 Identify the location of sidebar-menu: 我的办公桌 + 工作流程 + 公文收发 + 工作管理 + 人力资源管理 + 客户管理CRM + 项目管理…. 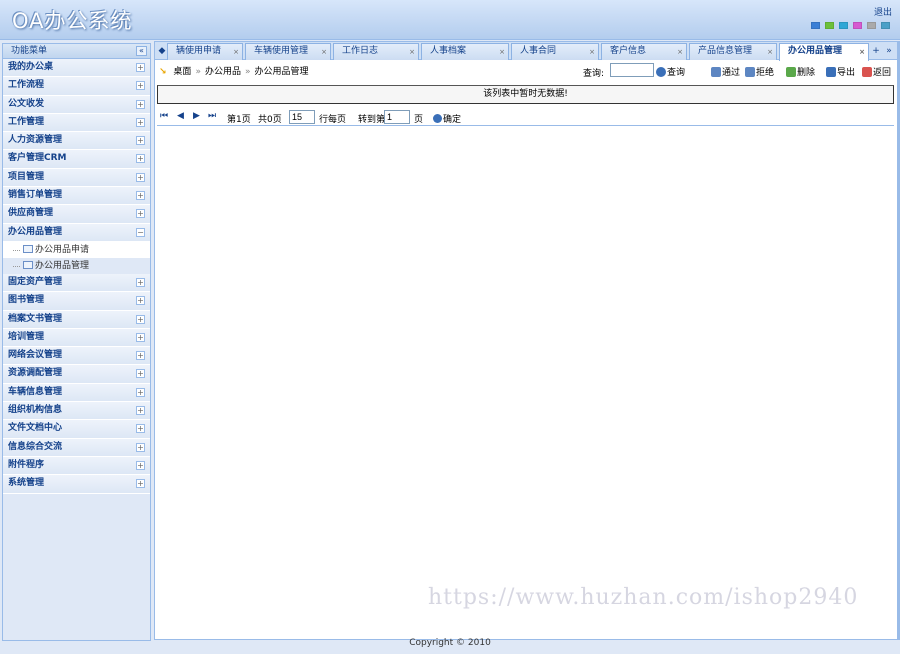
(76, 276).